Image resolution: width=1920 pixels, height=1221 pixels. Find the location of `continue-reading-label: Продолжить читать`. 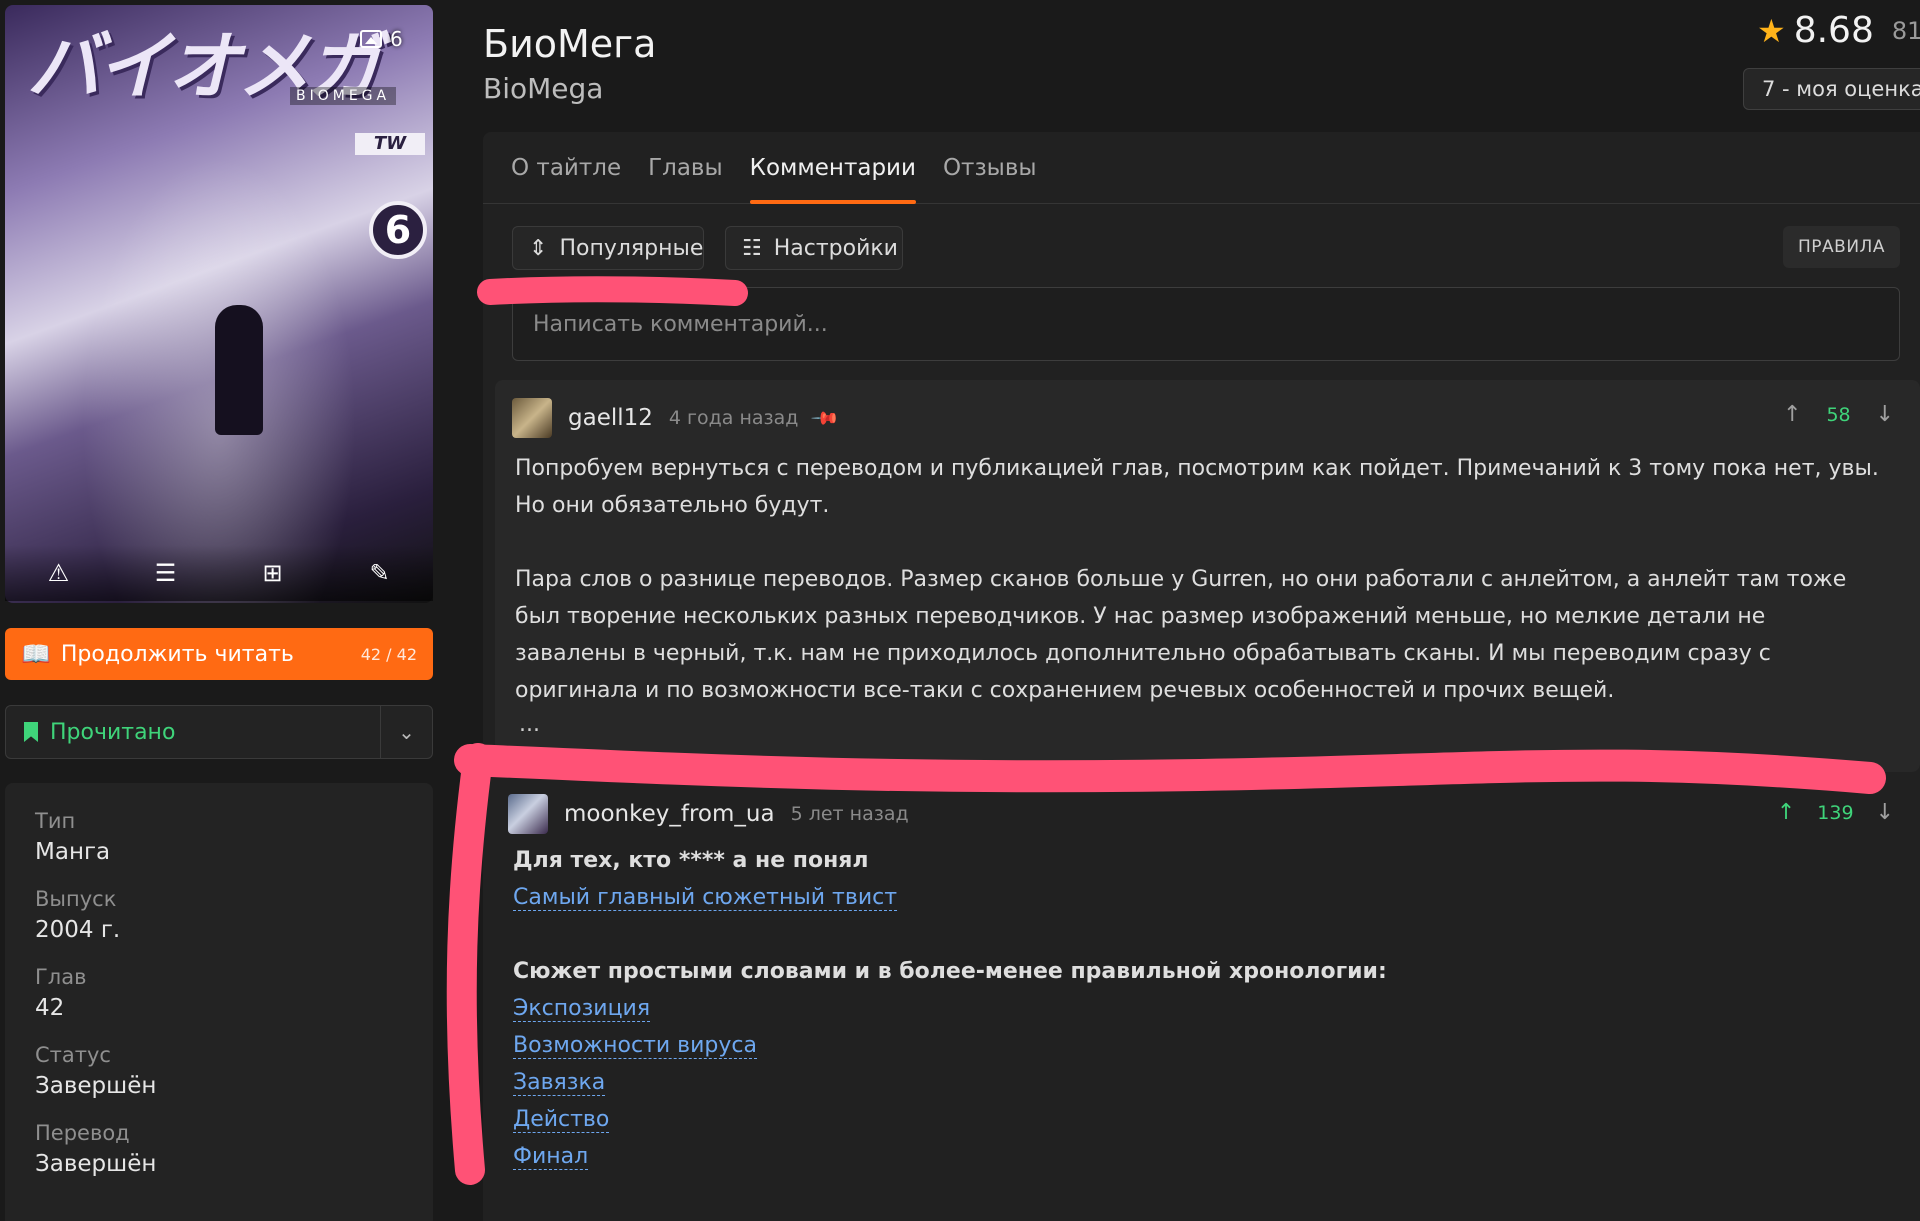

continue-reading-label: Продолжить читать is located at coordinates (177, 654).